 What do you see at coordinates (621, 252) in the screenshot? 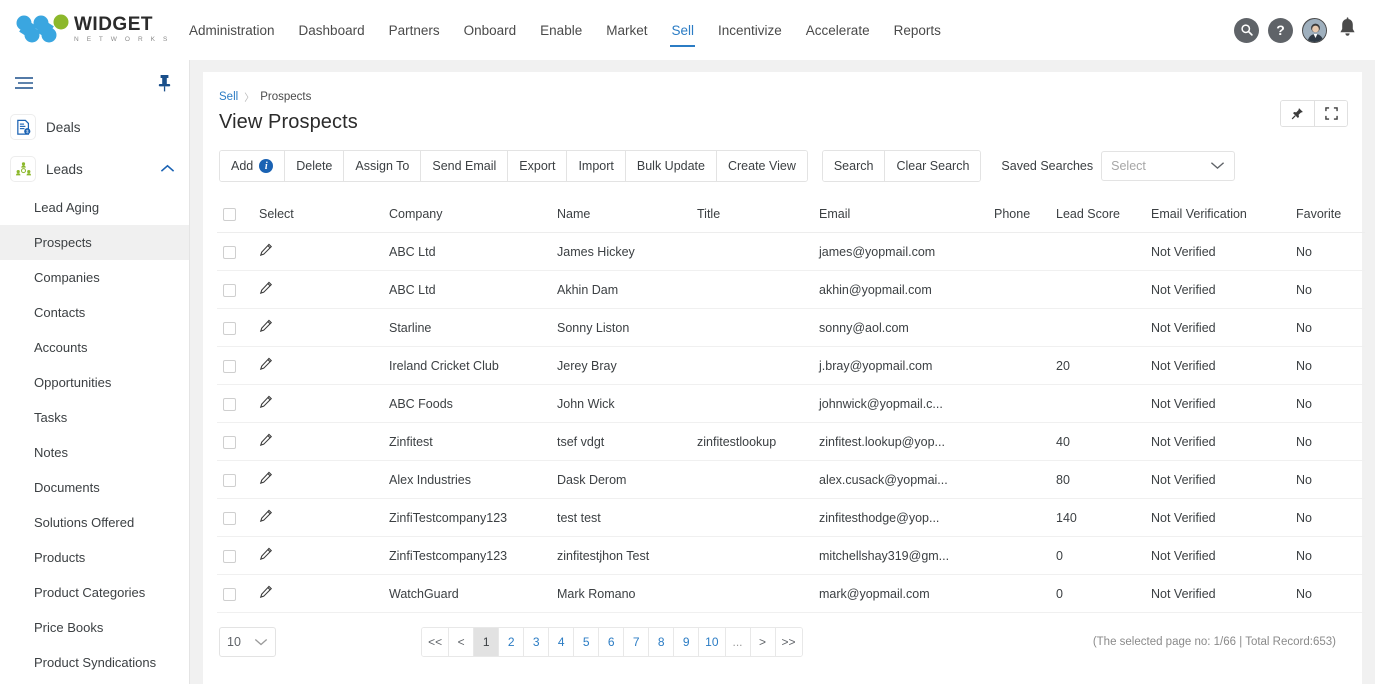
I see `cell-name: James Hickey` at bounding box center [621, 252].